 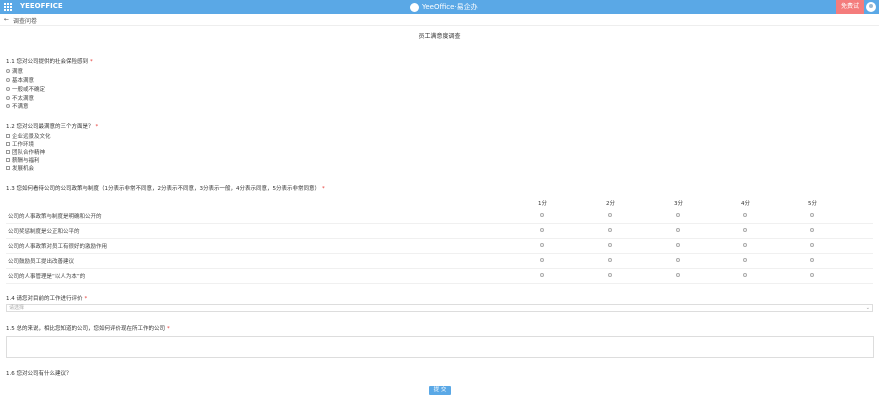 I want to click on q2-option-label: 企业远景及文化, so click(x=31, y=137).